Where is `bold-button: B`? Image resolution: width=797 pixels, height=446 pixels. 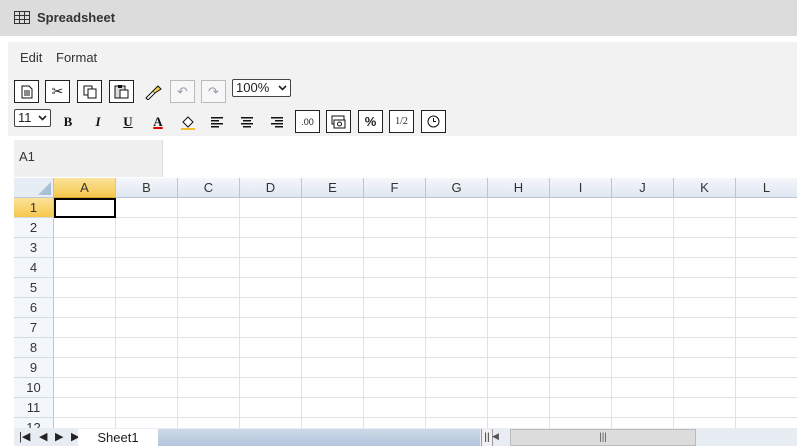 bold-button: B is located at coordinates (68, 122).